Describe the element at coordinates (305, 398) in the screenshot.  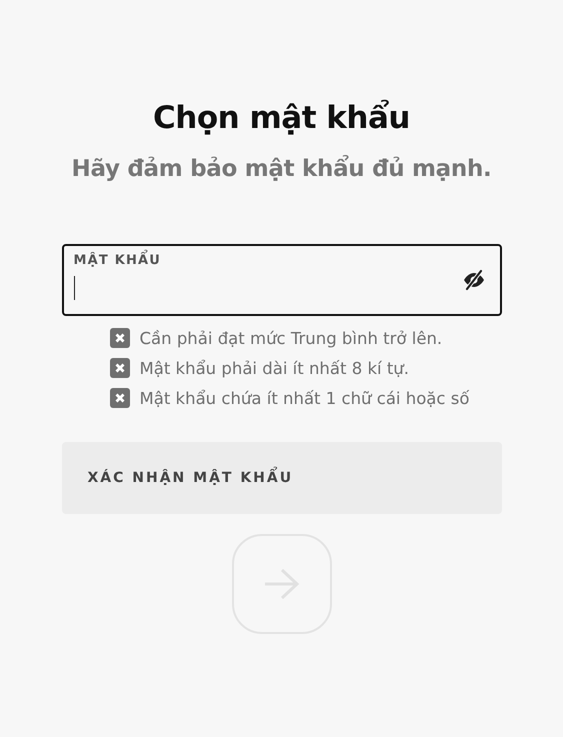
I see `requirement-text: Mật khẩu chứa ít nhất 1 chữ cái hoặc số` at that location.